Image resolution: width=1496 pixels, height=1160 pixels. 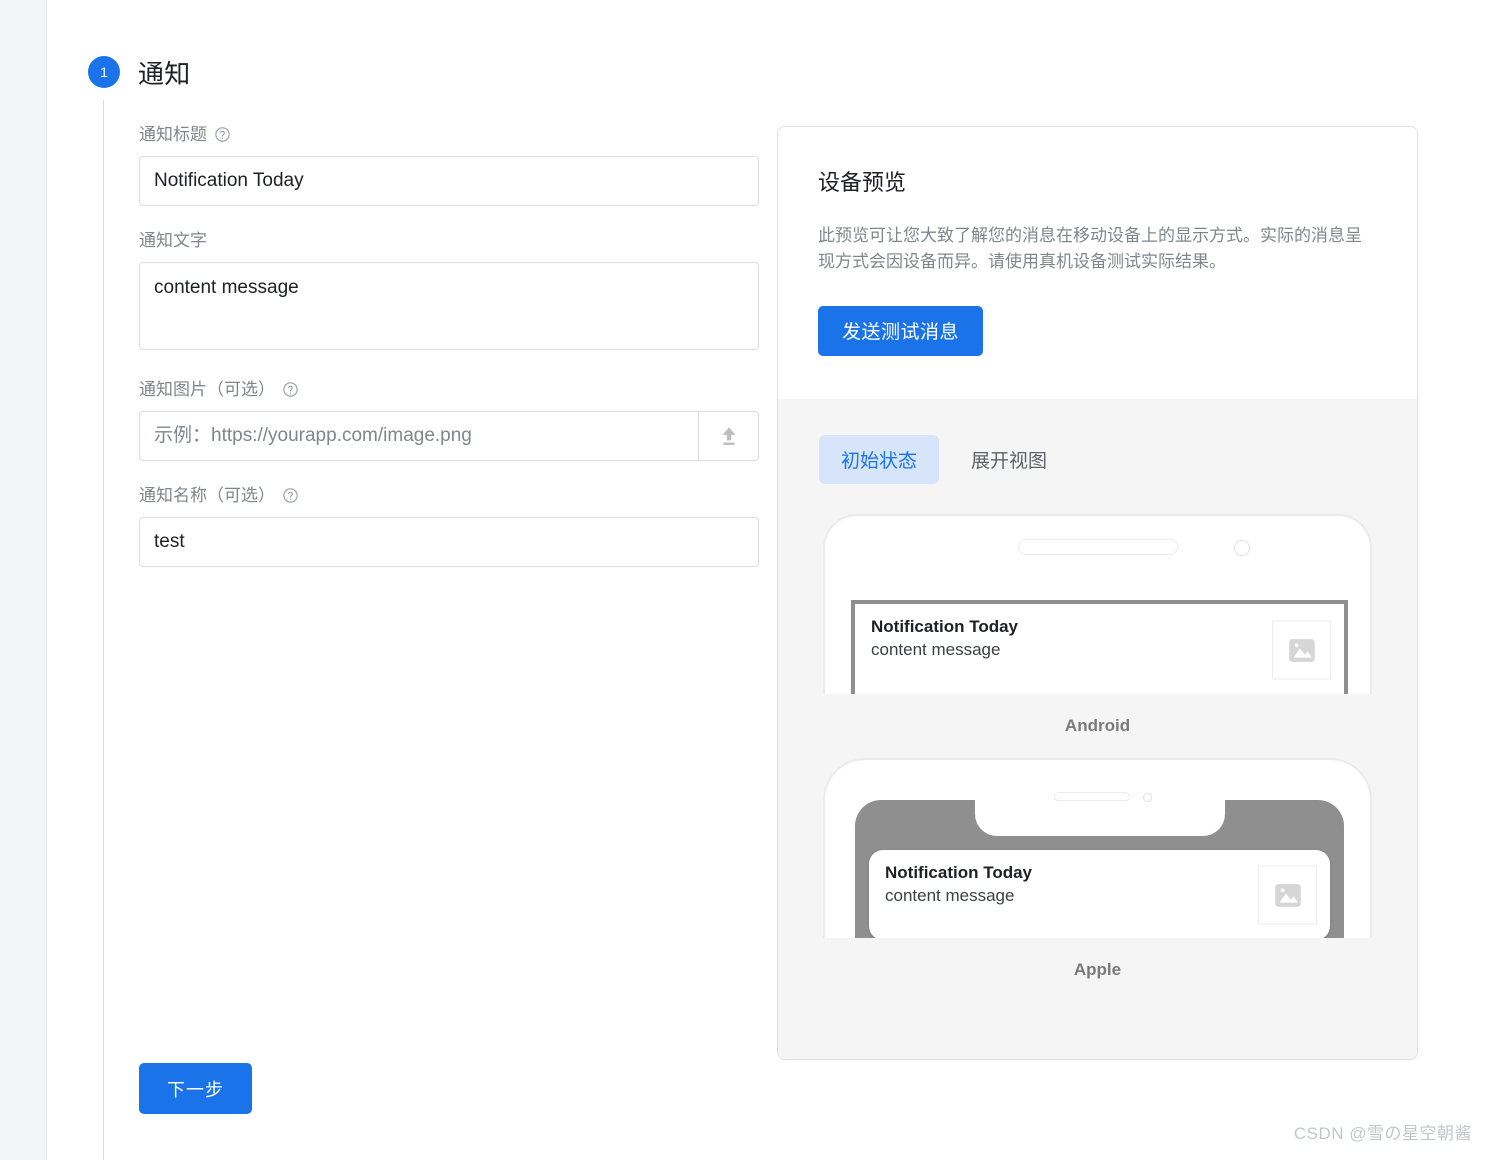 I want to click on notification-image-row, so click(x=449, y=436).